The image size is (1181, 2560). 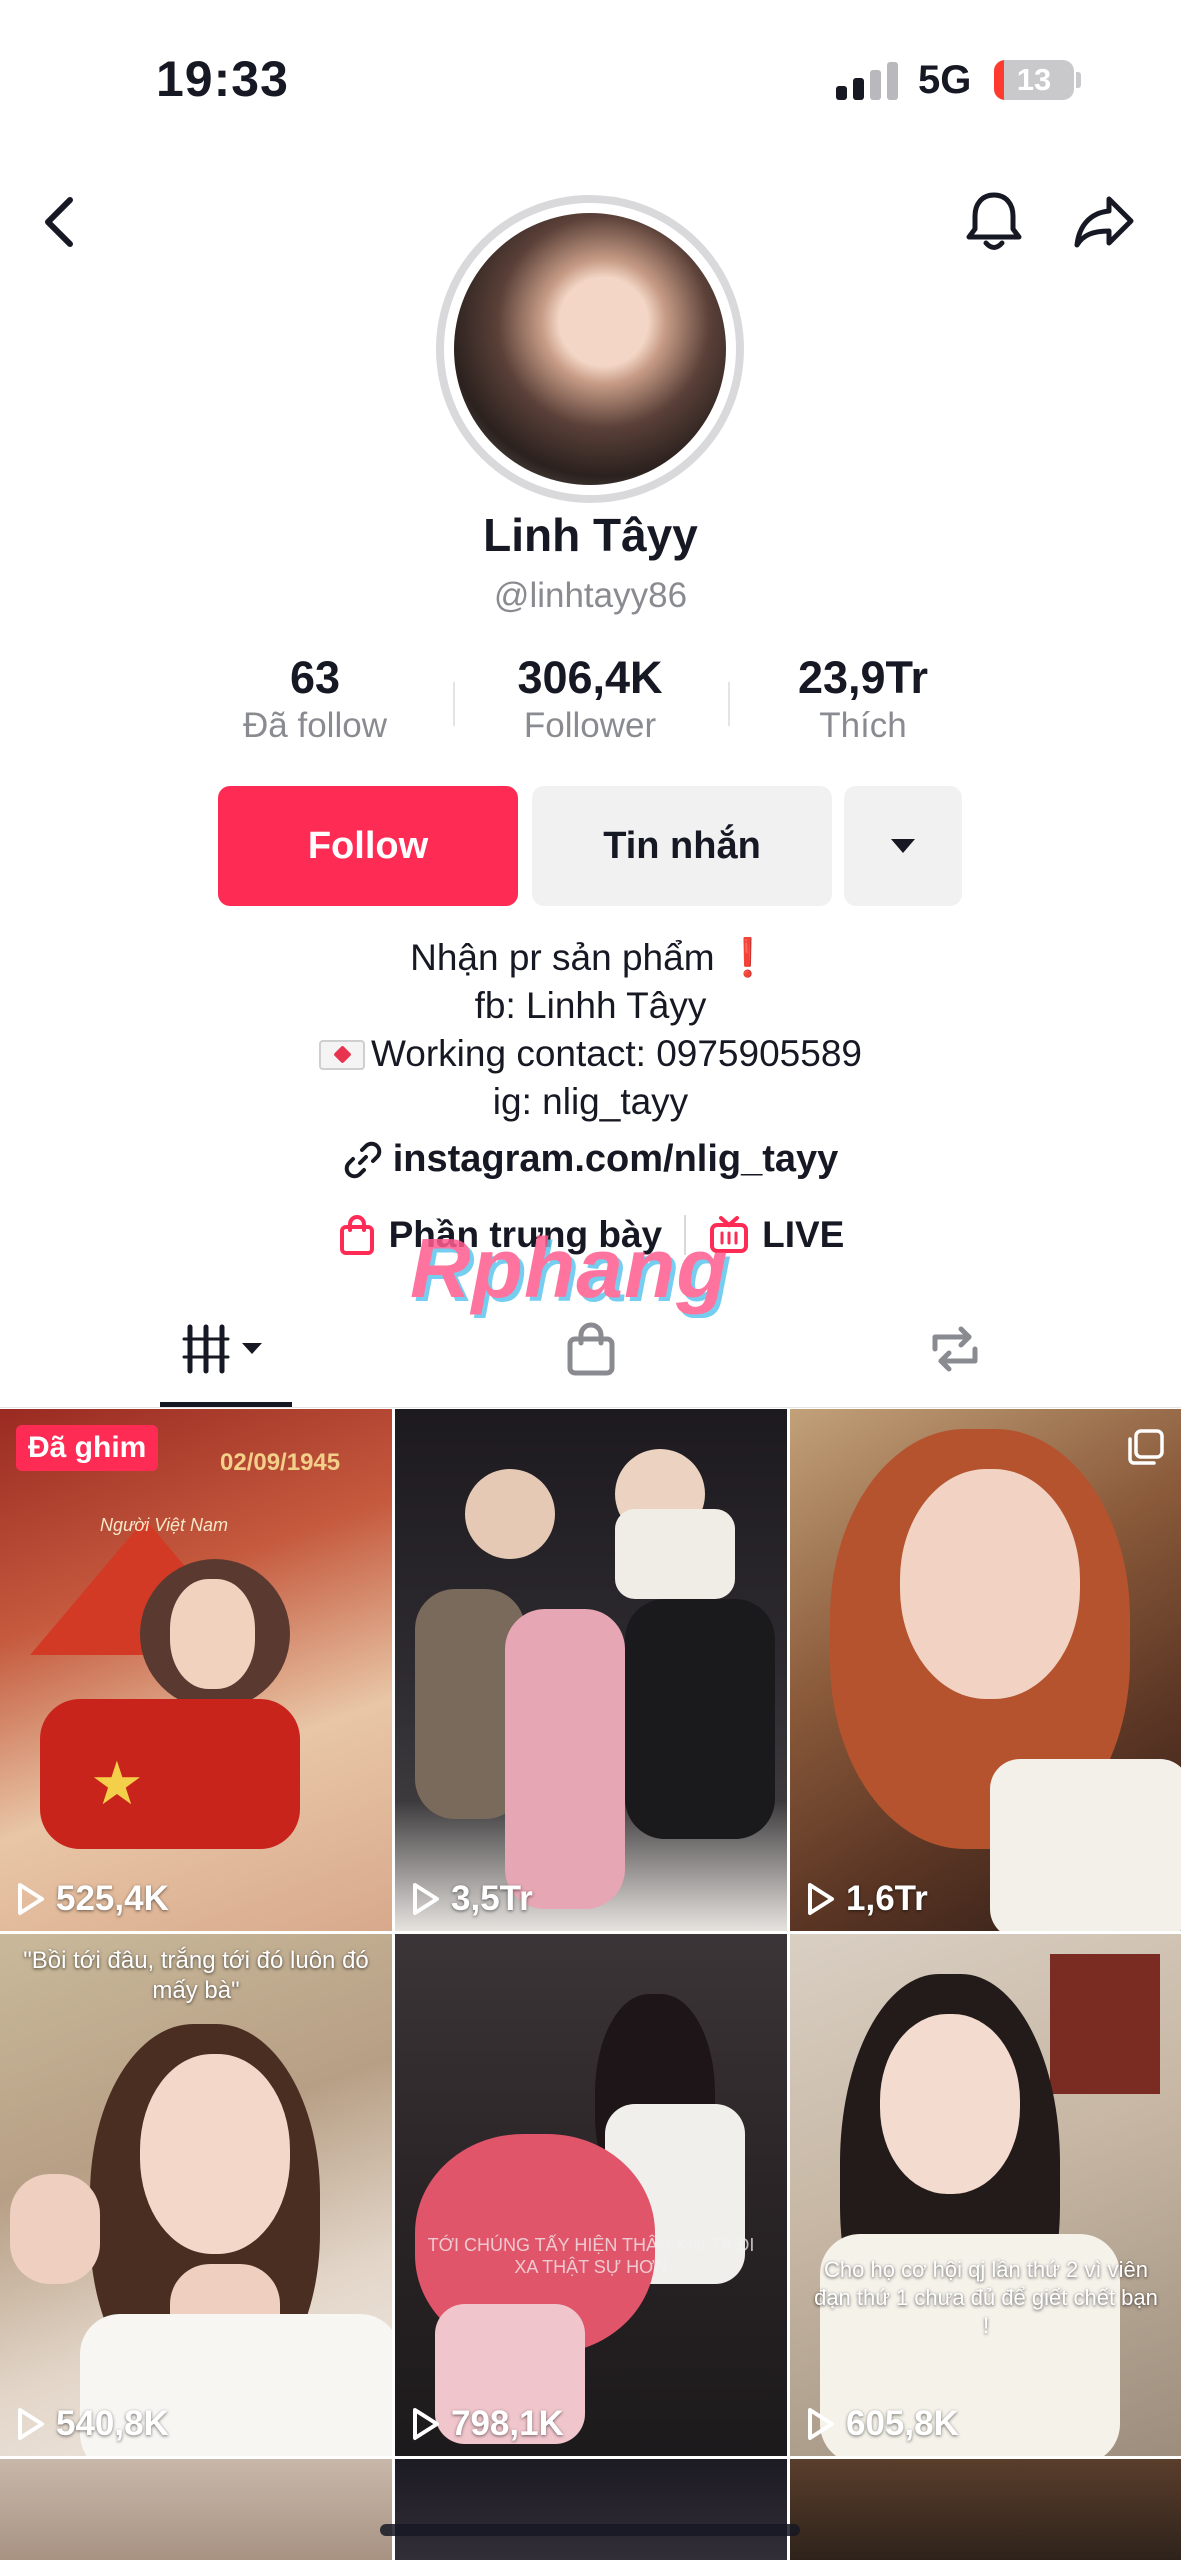 I want to click on bio-text: ig: nlig_tayy, so click(x=590, y=1101).